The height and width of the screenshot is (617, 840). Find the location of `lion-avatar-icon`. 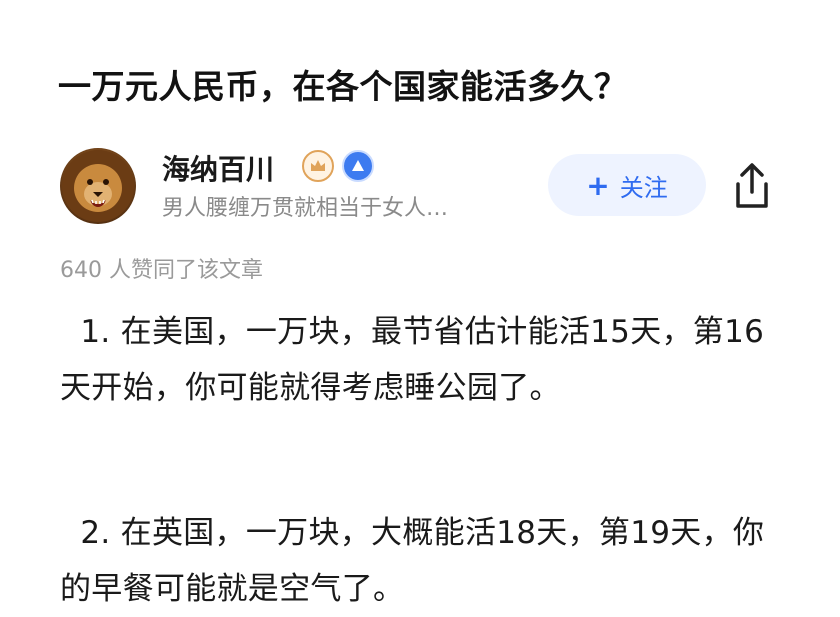

lion-avatar-icon is located at coordinates (98, 186).